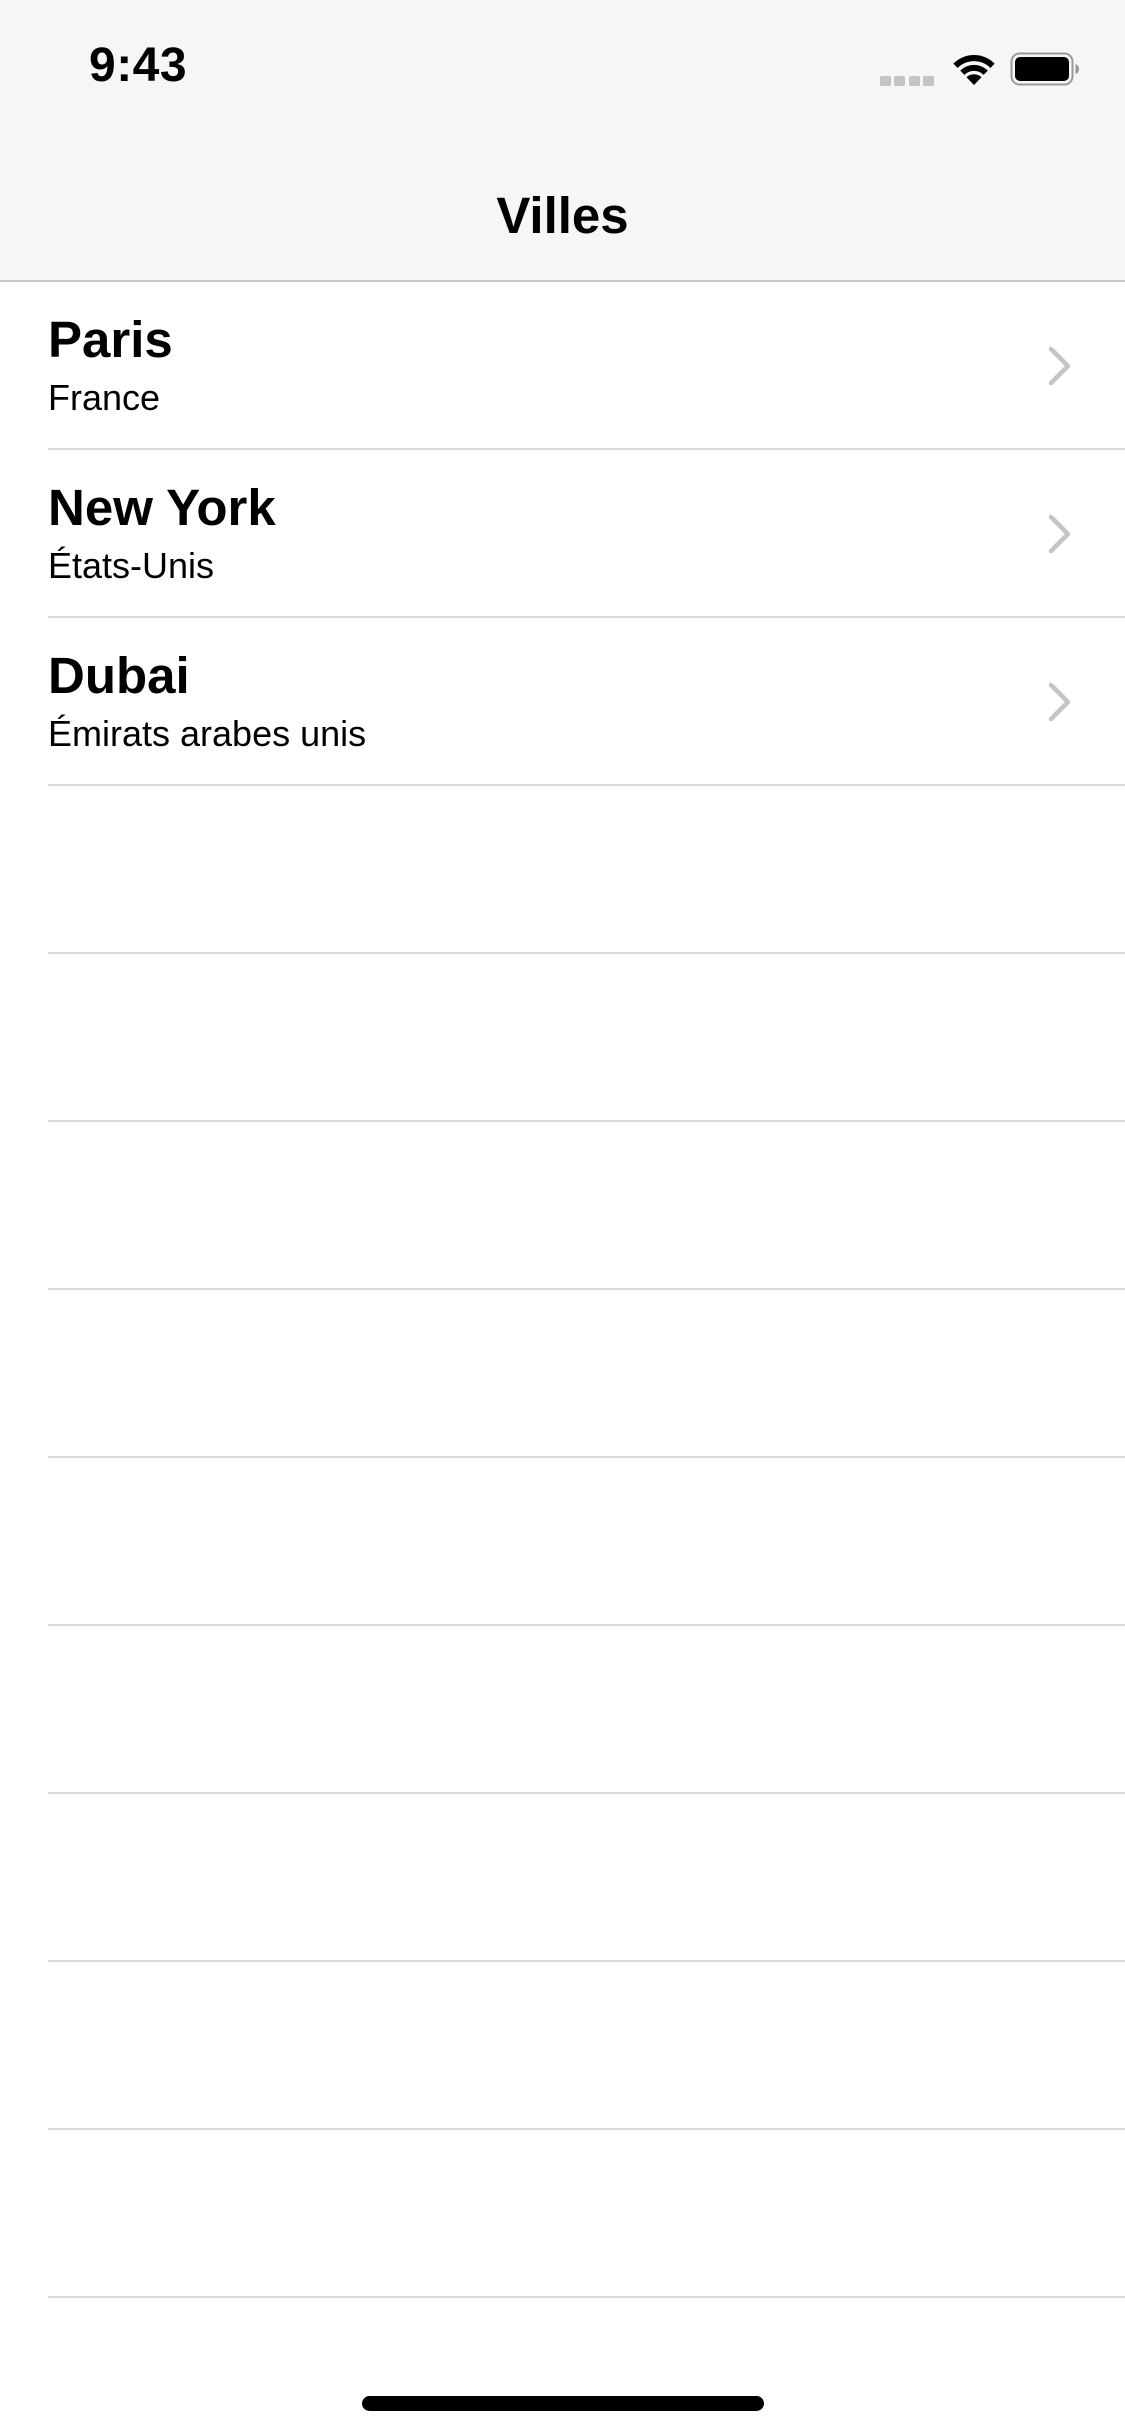  Describe the element at coordinates (562, 366) in the screenshot. I see `city-row-paris: Paris France` at that location.